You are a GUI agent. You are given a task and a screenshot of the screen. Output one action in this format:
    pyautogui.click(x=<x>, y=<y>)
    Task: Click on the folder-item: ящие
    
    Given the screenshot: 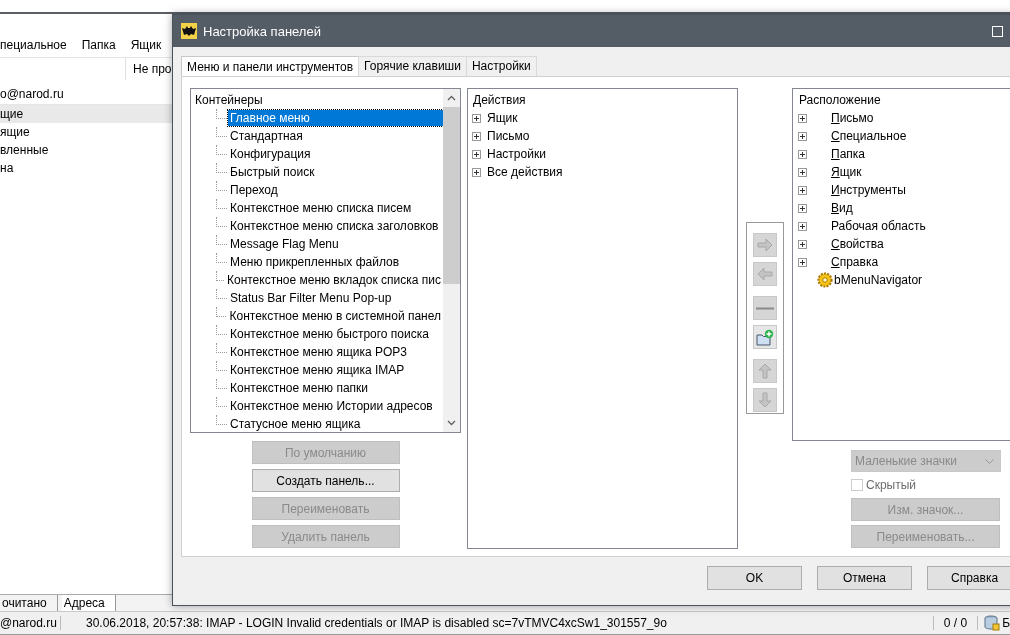 What is the action you would take?
    pyautogui.click(x=86, y=132)
    